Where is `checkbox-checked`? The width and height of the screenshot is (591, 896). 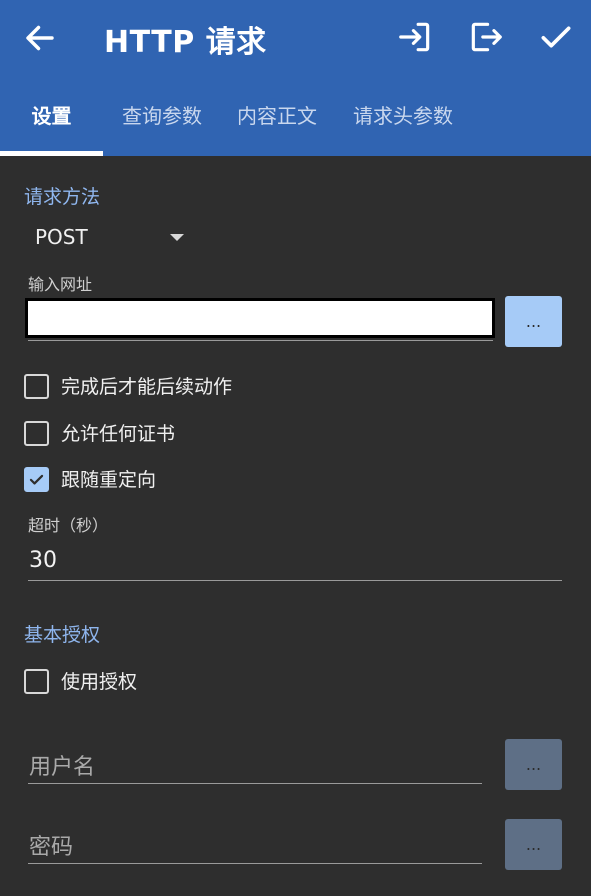 checkbox-checked is located at coordinates (36, 479).